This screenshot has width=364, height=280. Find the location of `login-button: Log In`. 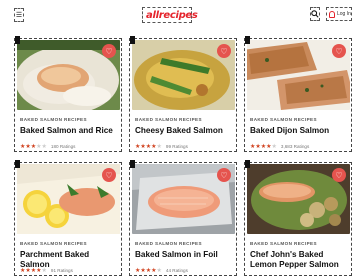

login-button: Log In is located at coordinates (339, 14).